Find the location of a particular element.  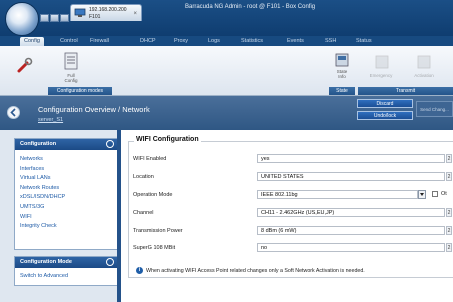

operation-mode-dropdown is located at coordinates (422, 194).